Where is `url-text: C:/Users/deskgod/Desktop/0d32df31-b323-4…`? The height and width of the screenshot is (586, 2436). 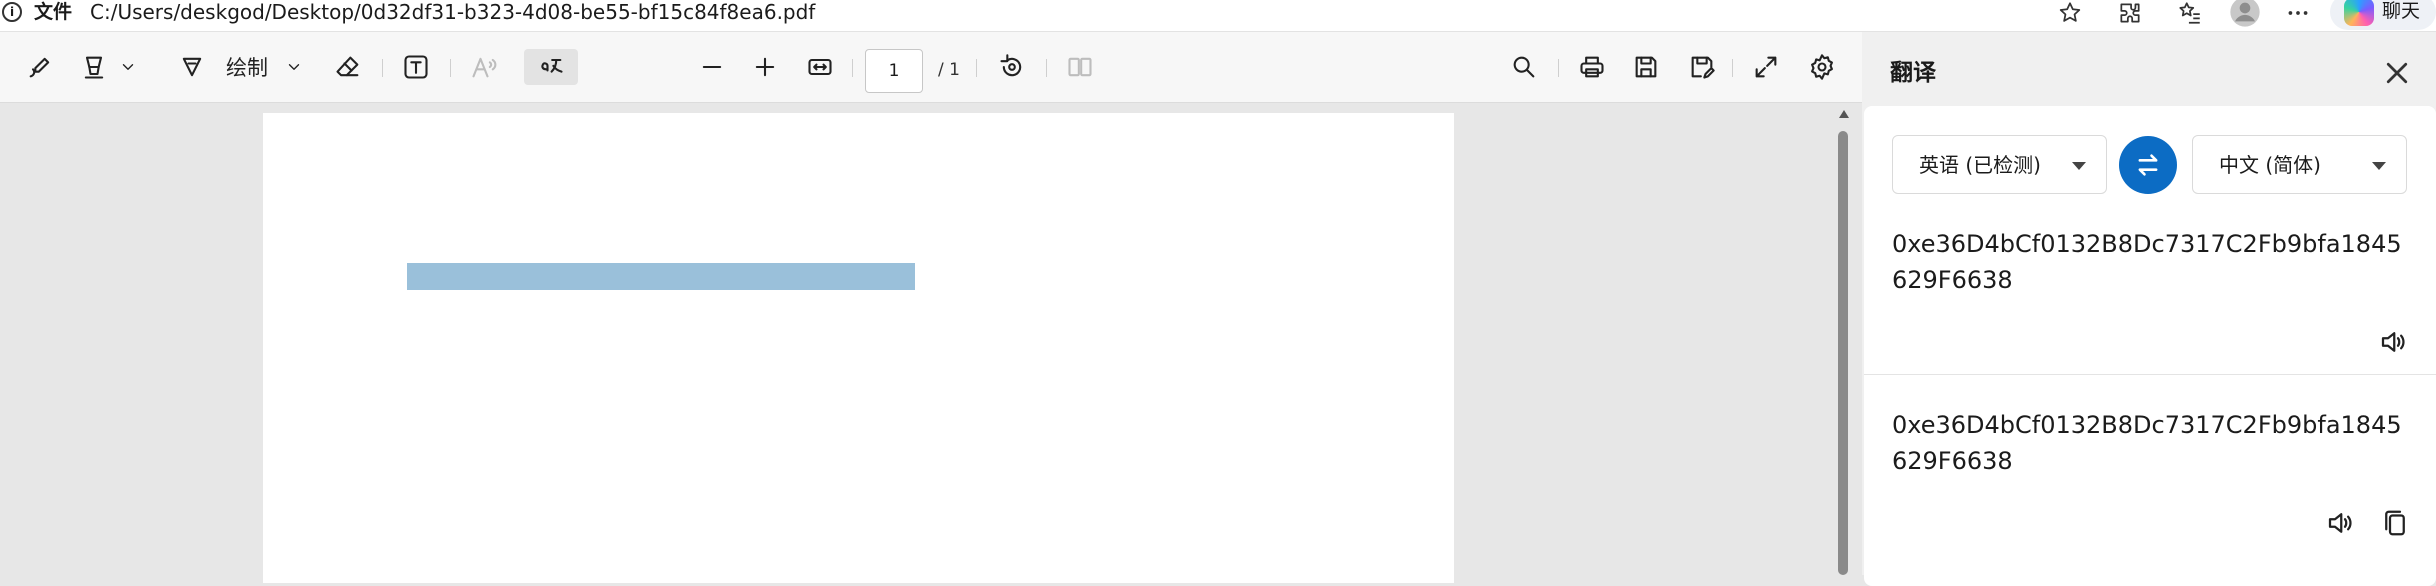 url-text: C:/Users/deskgod/Desktop/0d32df31-b323-4… is located at coordinates (452, 12).